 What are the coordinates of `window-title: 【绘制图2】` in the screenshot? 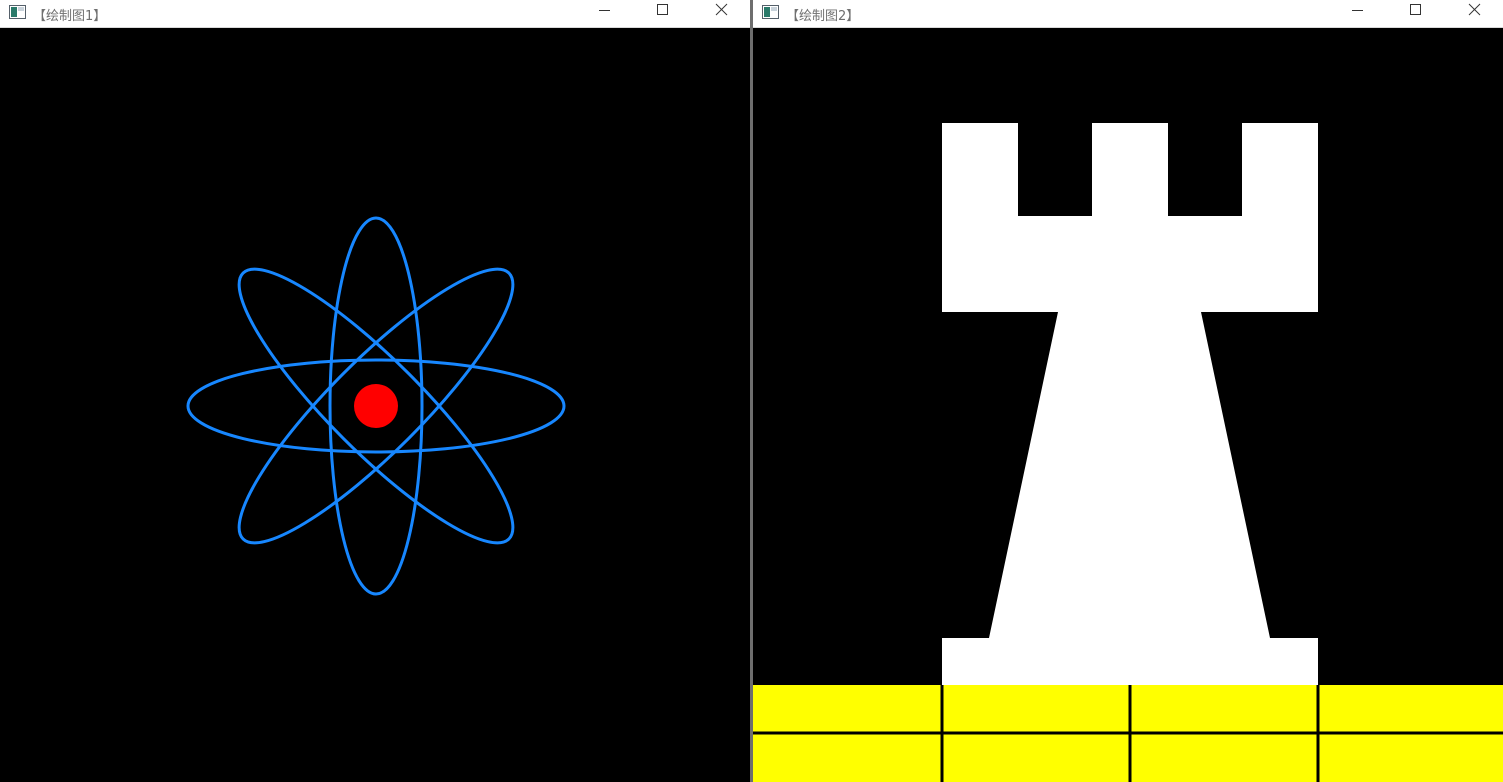 It's located at (823, 16).